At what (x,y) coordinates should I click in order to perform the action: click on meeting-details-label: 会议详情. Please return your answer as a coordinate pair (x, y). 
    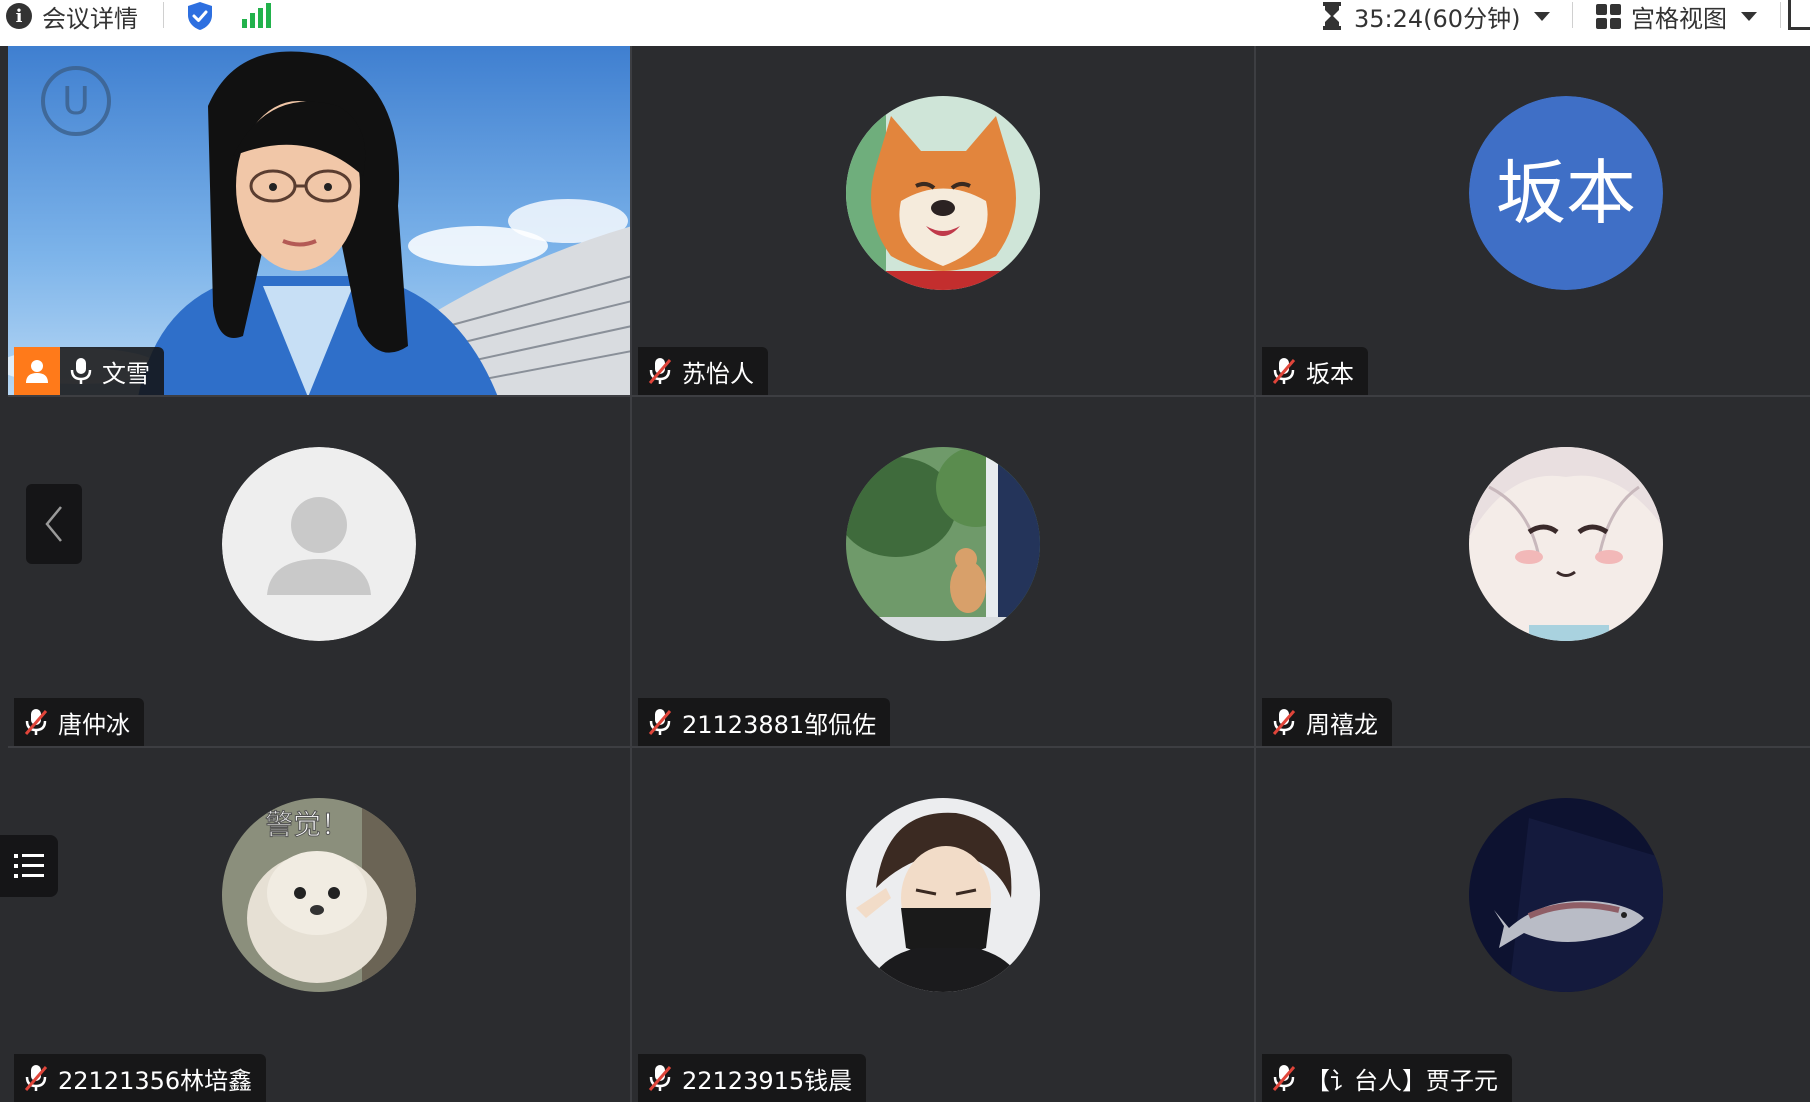
    Looking at the image, I should click on (90, 18).